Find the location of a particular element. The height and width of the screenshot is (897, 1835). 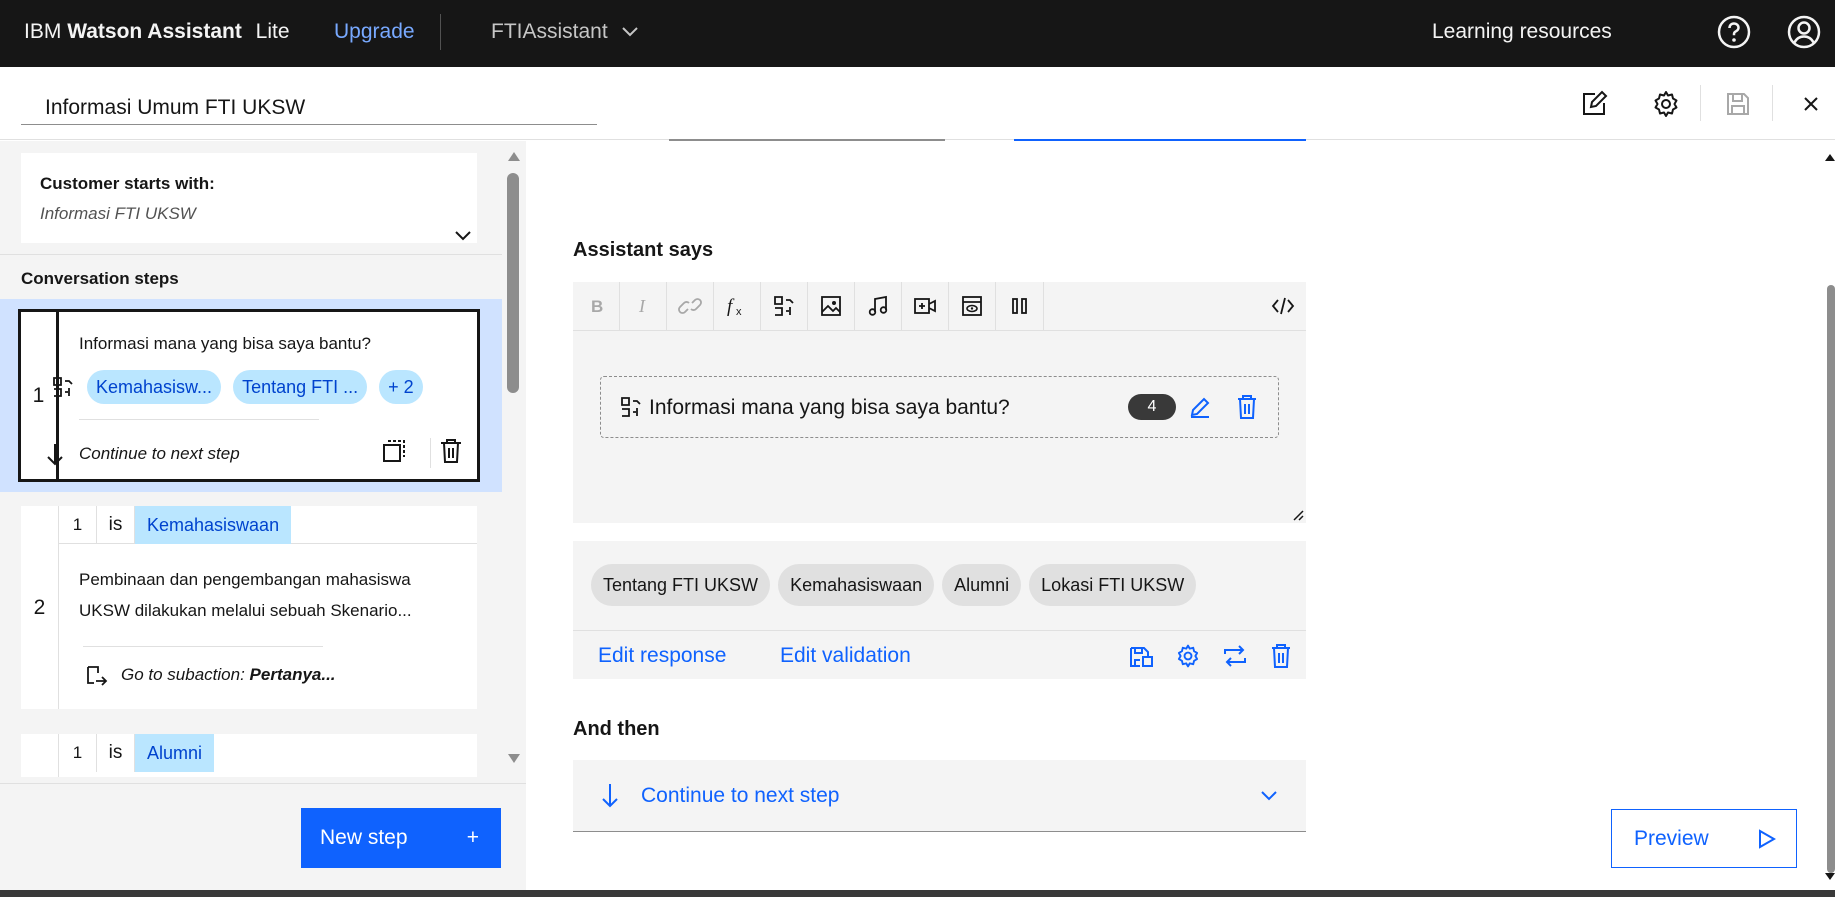

header-separator is located at coordinates (1772, 103).